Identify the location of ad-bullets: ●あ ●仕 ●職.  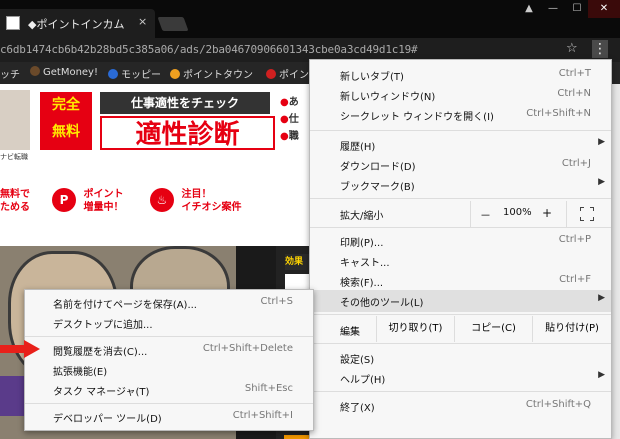
(289, 119).